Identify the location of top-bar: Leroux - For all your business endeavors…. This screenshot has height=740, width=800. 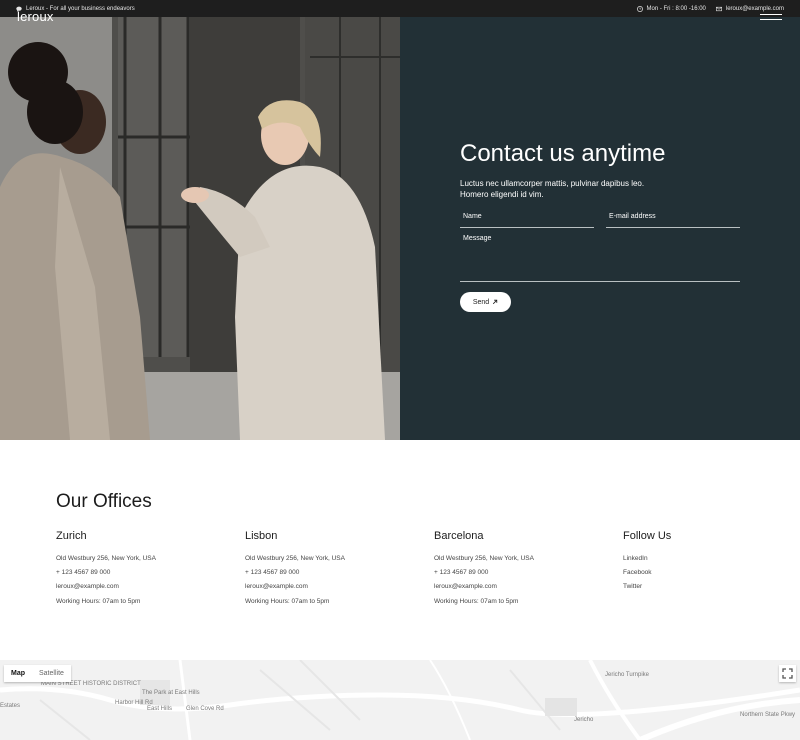
(400, 8).